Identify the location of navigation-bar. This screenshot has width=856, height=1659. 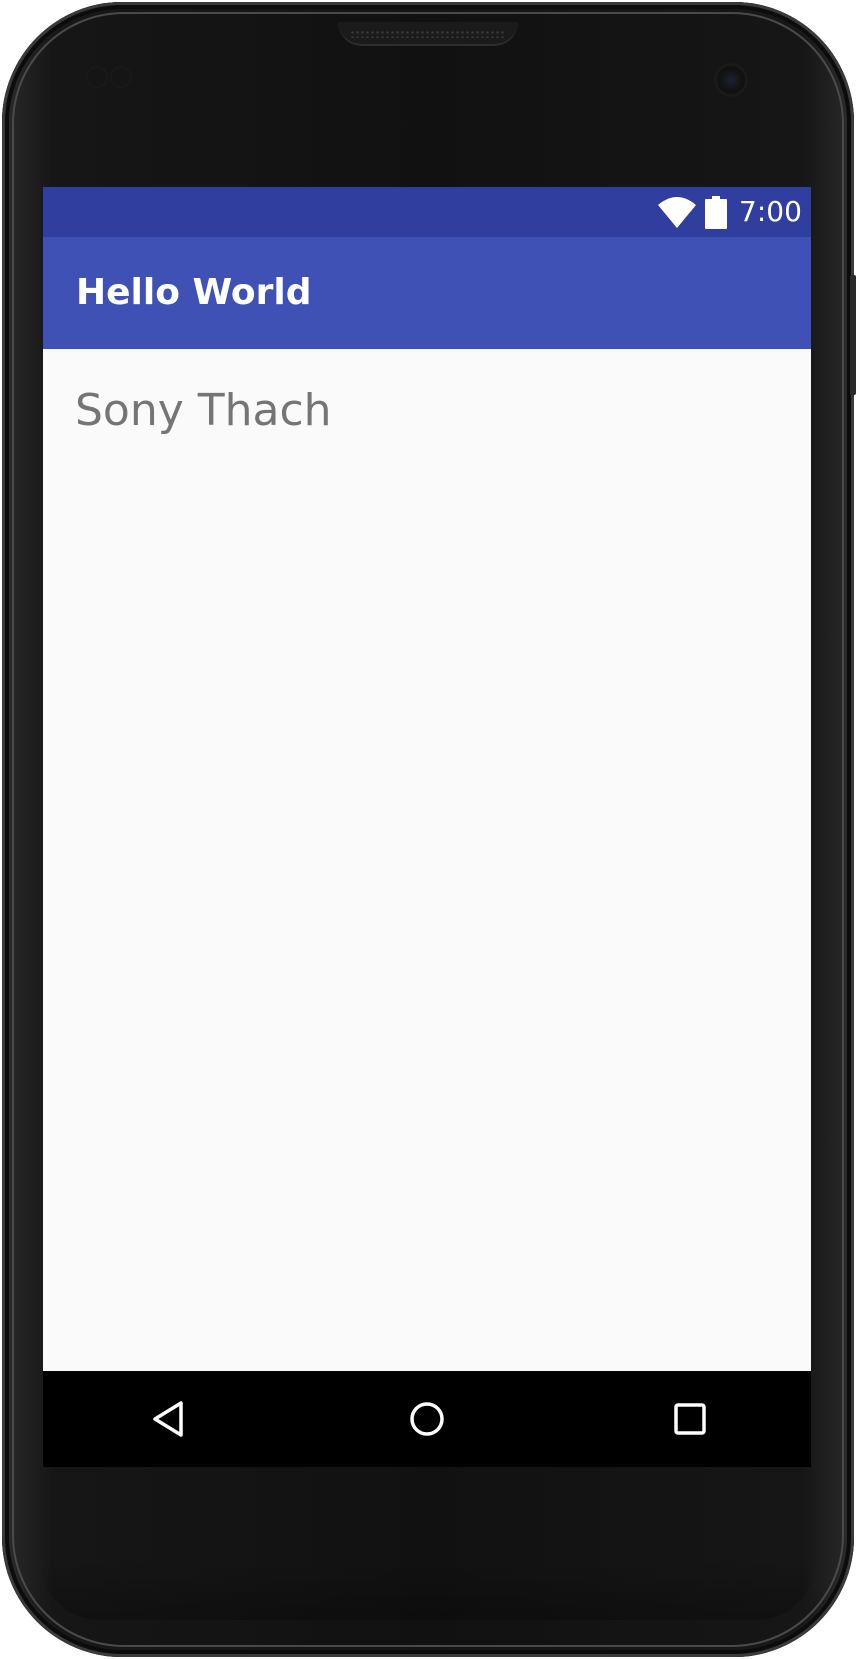
(427, 1419).